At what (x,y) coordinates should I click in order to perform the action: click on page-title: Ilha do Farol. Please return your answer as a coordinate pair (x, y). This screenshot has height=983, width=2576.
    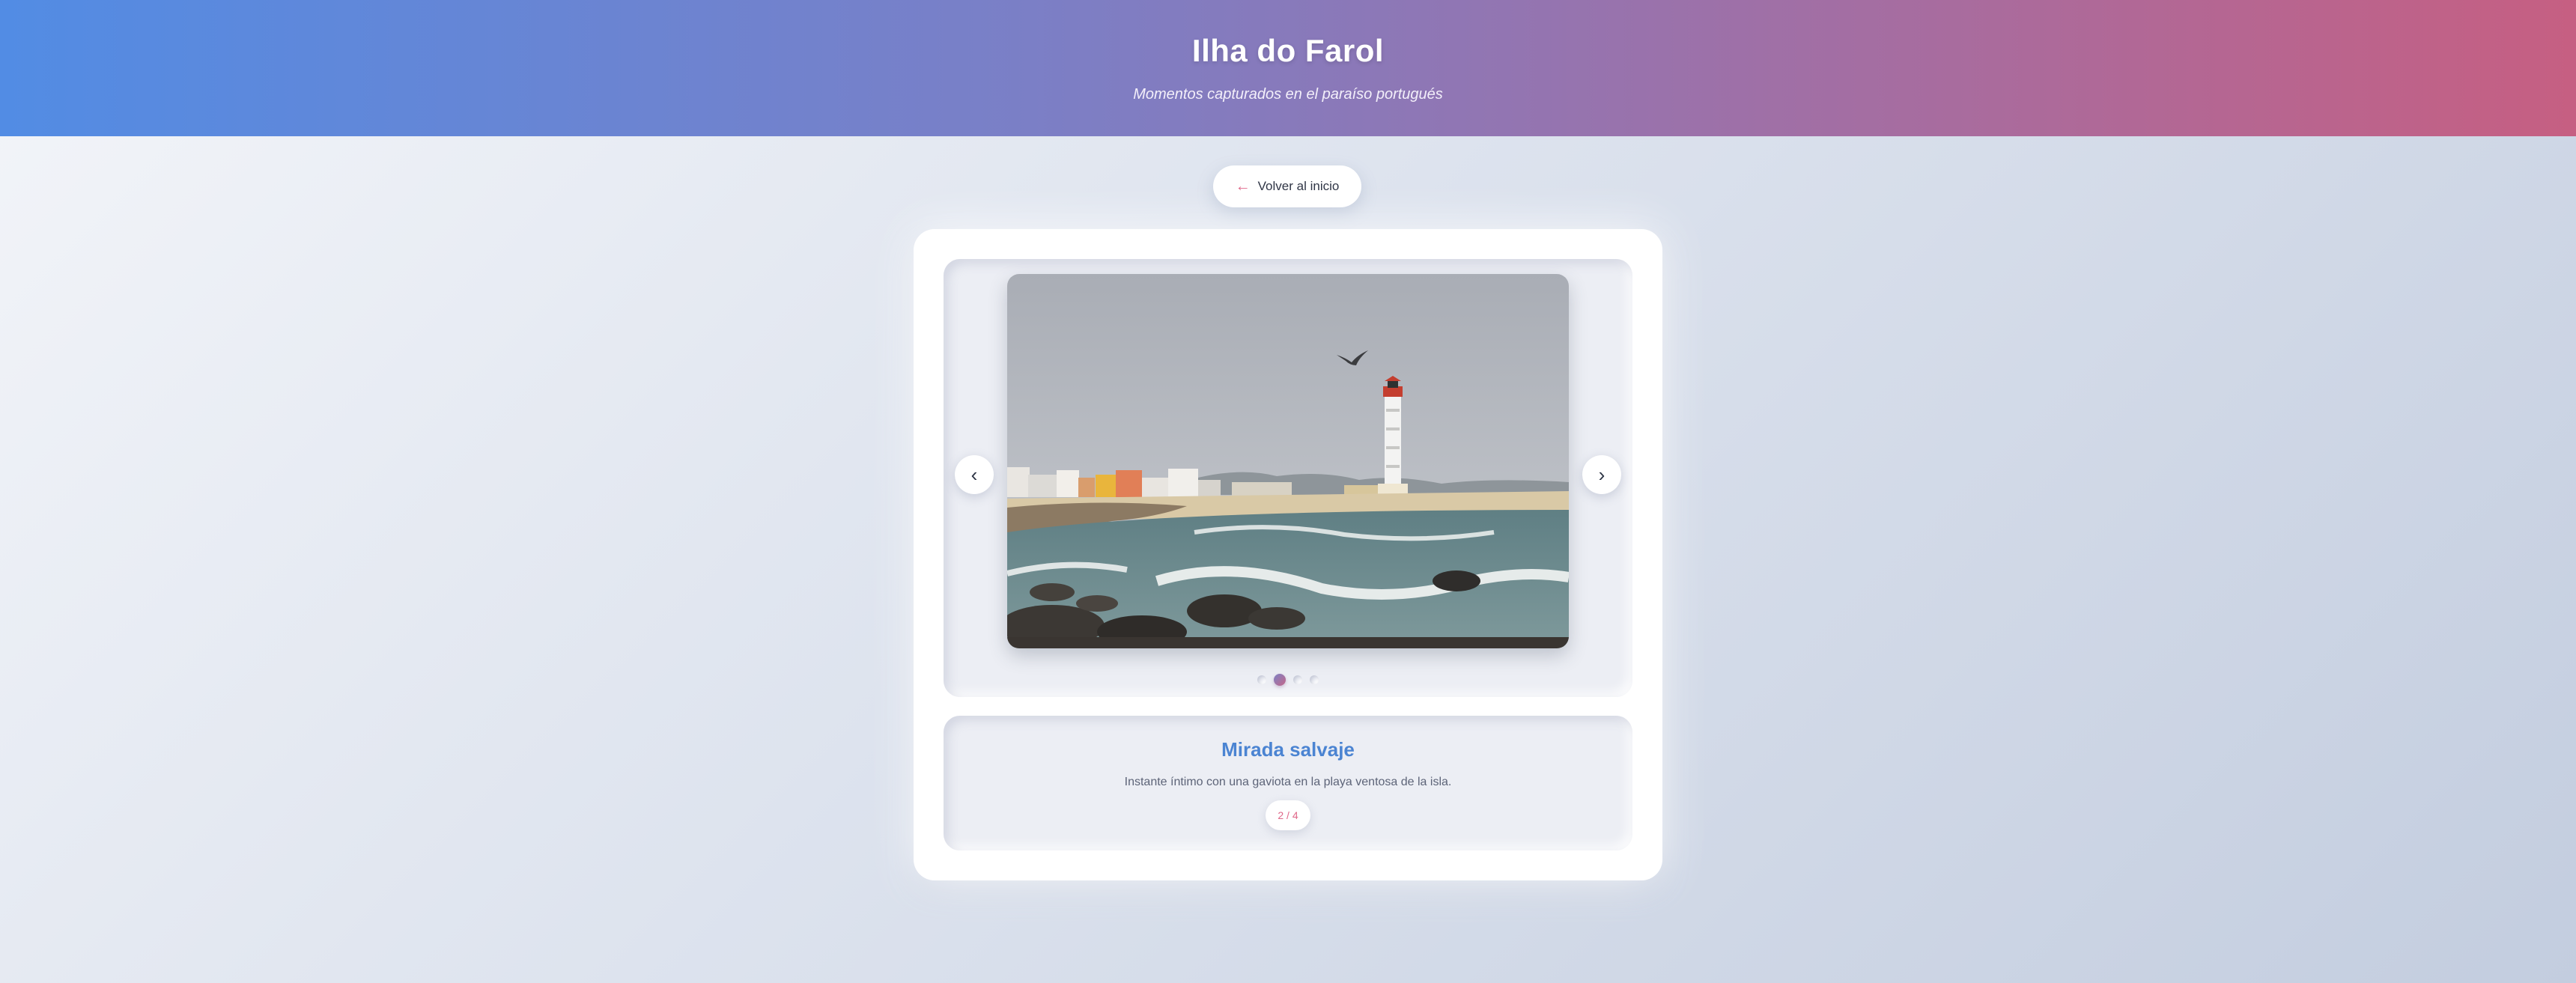
    Looking at the image, I should click on (1288, 50).